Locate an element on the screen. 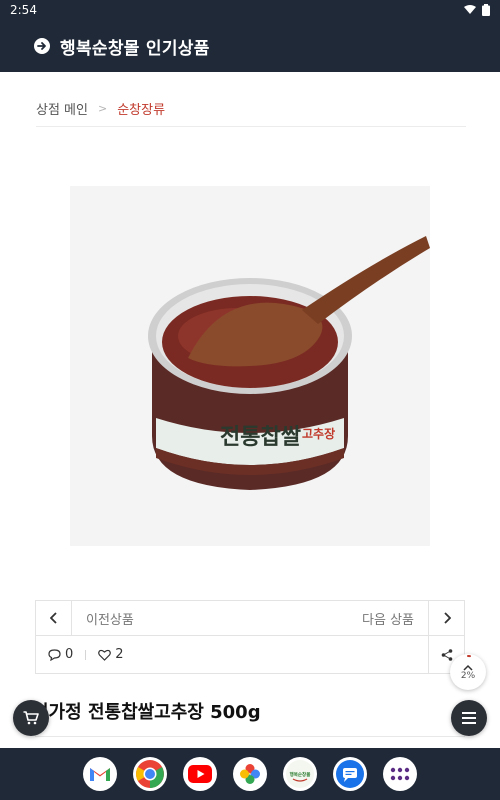  meta-divider is located at coordinates (86, 654).